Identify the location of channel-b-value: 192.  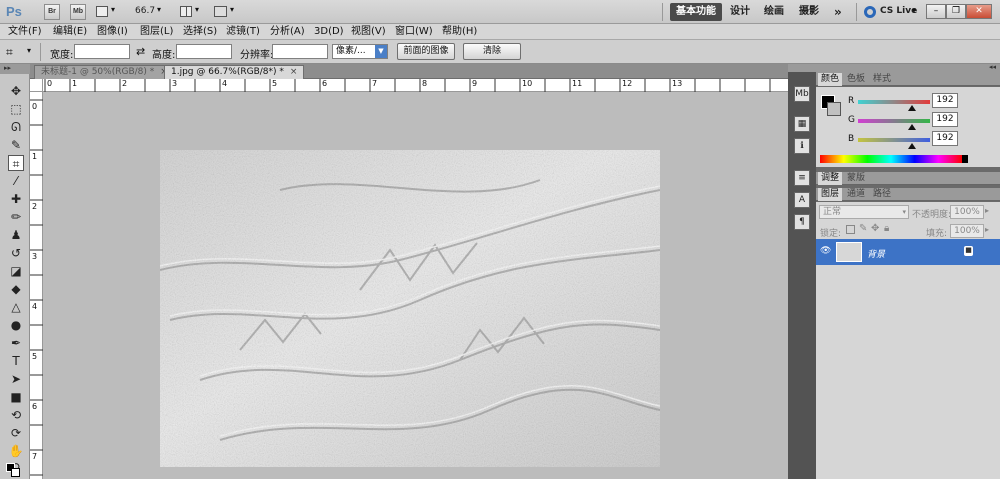
(945, 138).